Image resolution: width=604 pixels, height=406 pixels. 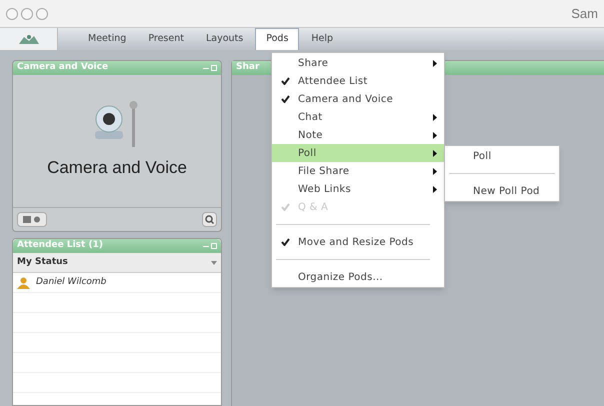 What do you see at coordinates (358, 99) in the screenshot?
I see `menu-item: Camera and Voice` at bounding box center [358, 99].